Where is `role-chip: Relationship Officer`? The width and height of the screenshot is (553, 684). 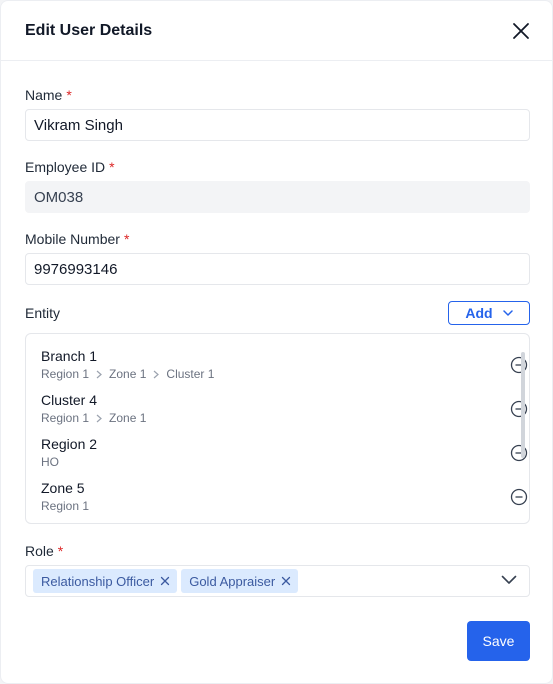
role-chip: Relationship Officer is located at coordinates (105, 581).